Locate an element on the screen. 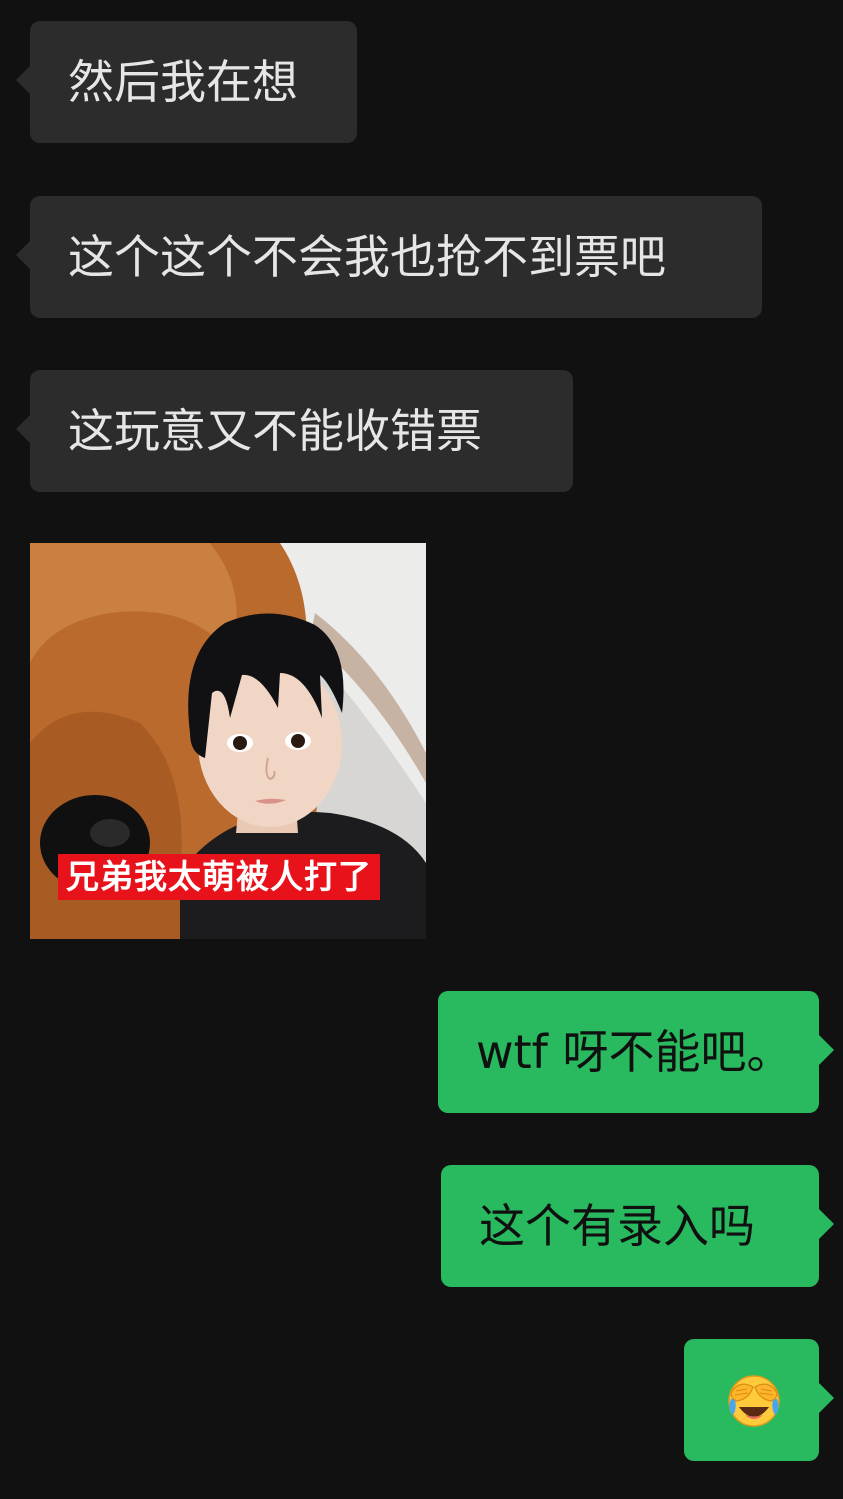 The width and height of the screenshot is (843, 1499). message-bubble-received: 这玩意又不能收错票 is located at coordinates (294, 431).